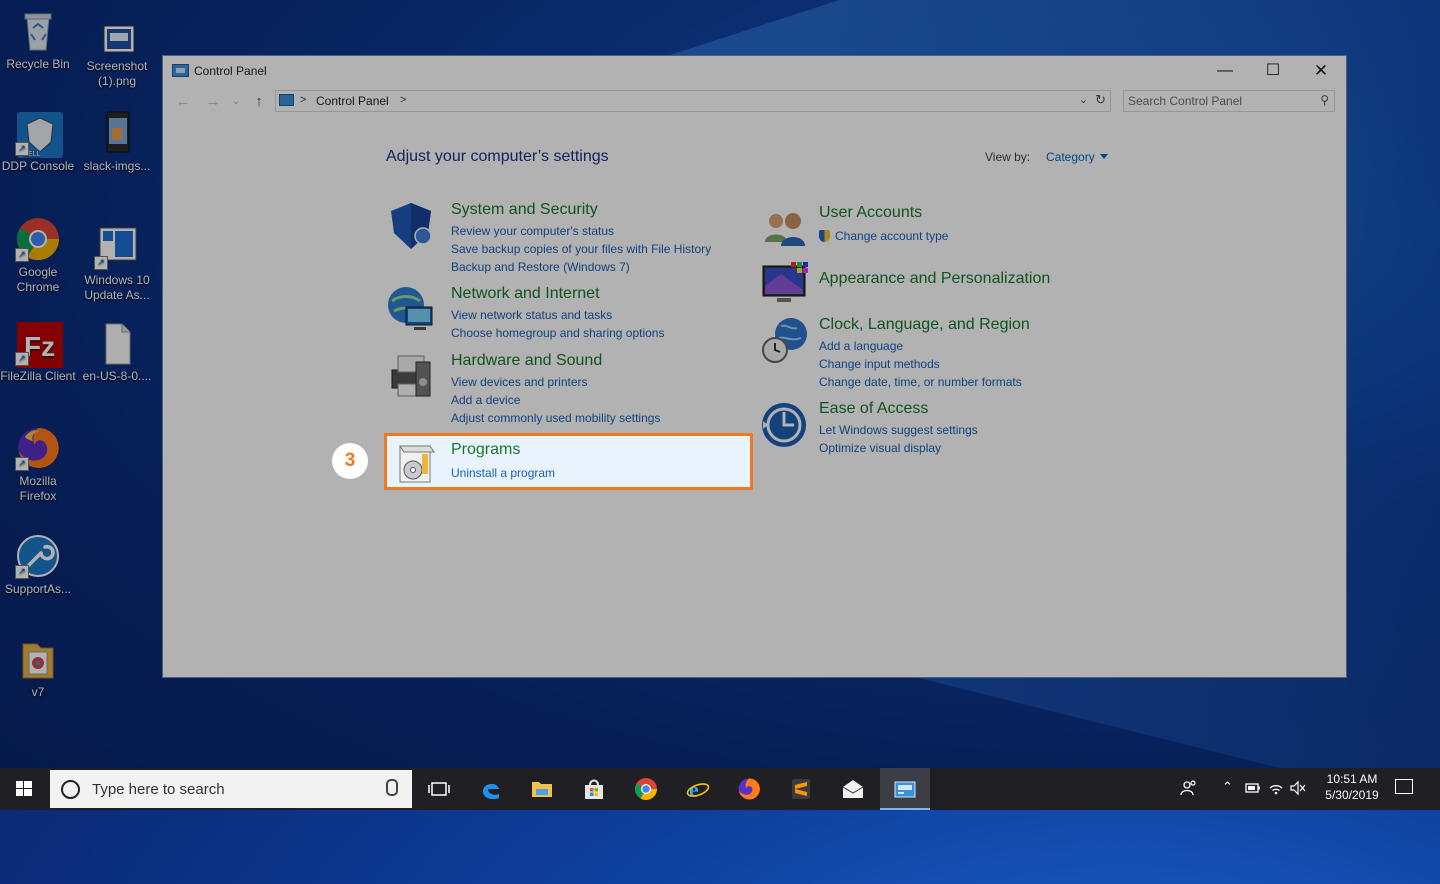 The height and width of the screenshot is (884, 1440). What do you see at coordinates (491, 789) in the screenshot?
I see `taskbar-edge` at bounding box center [491, 789].